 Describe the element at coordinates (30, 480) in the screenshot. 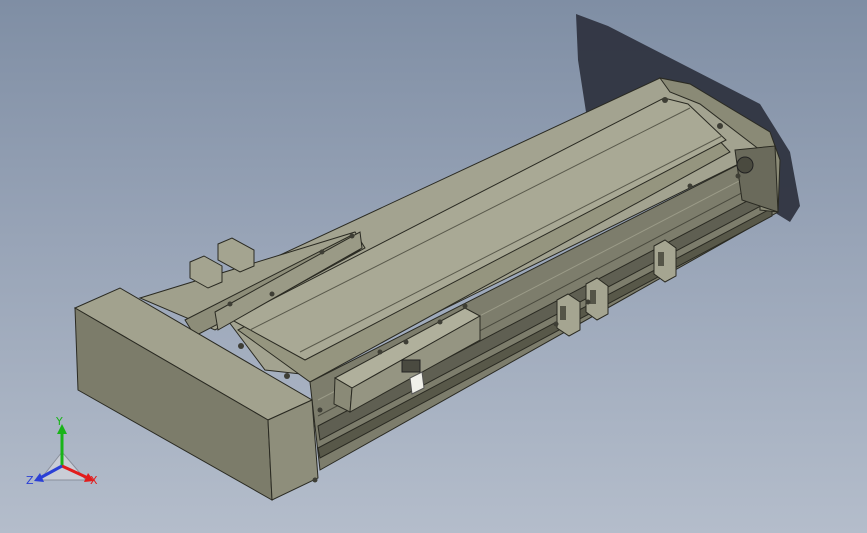

I see `z-axis-label: Z` at that location.